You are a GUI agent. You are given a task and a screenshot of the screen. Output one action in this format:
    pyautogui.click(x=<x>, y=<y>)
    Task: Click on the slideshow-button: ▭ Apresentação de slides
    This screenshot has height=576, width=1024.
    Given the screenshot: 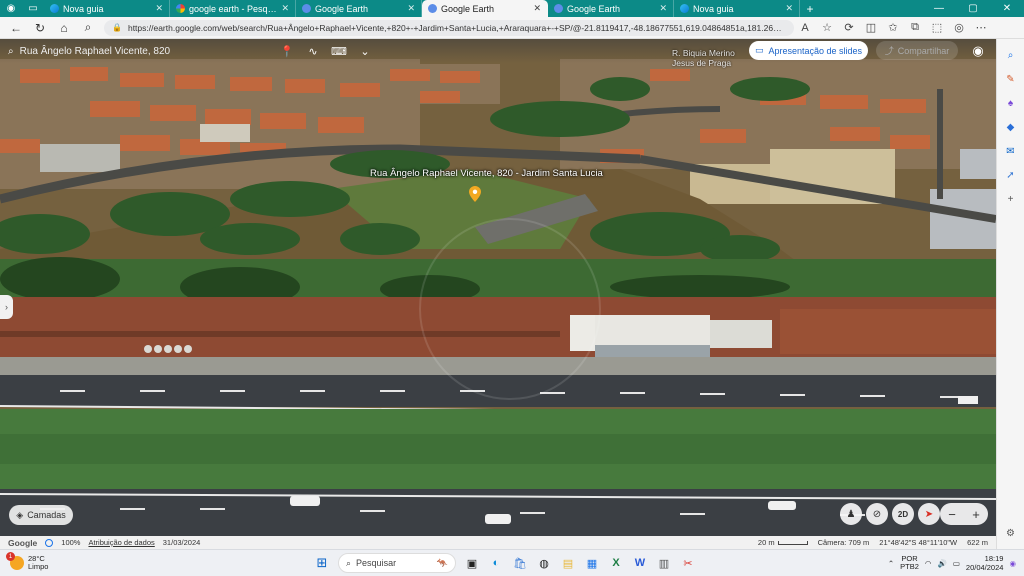 What is the action you would take?
    pyautogui.click(x=808, y=50)
    